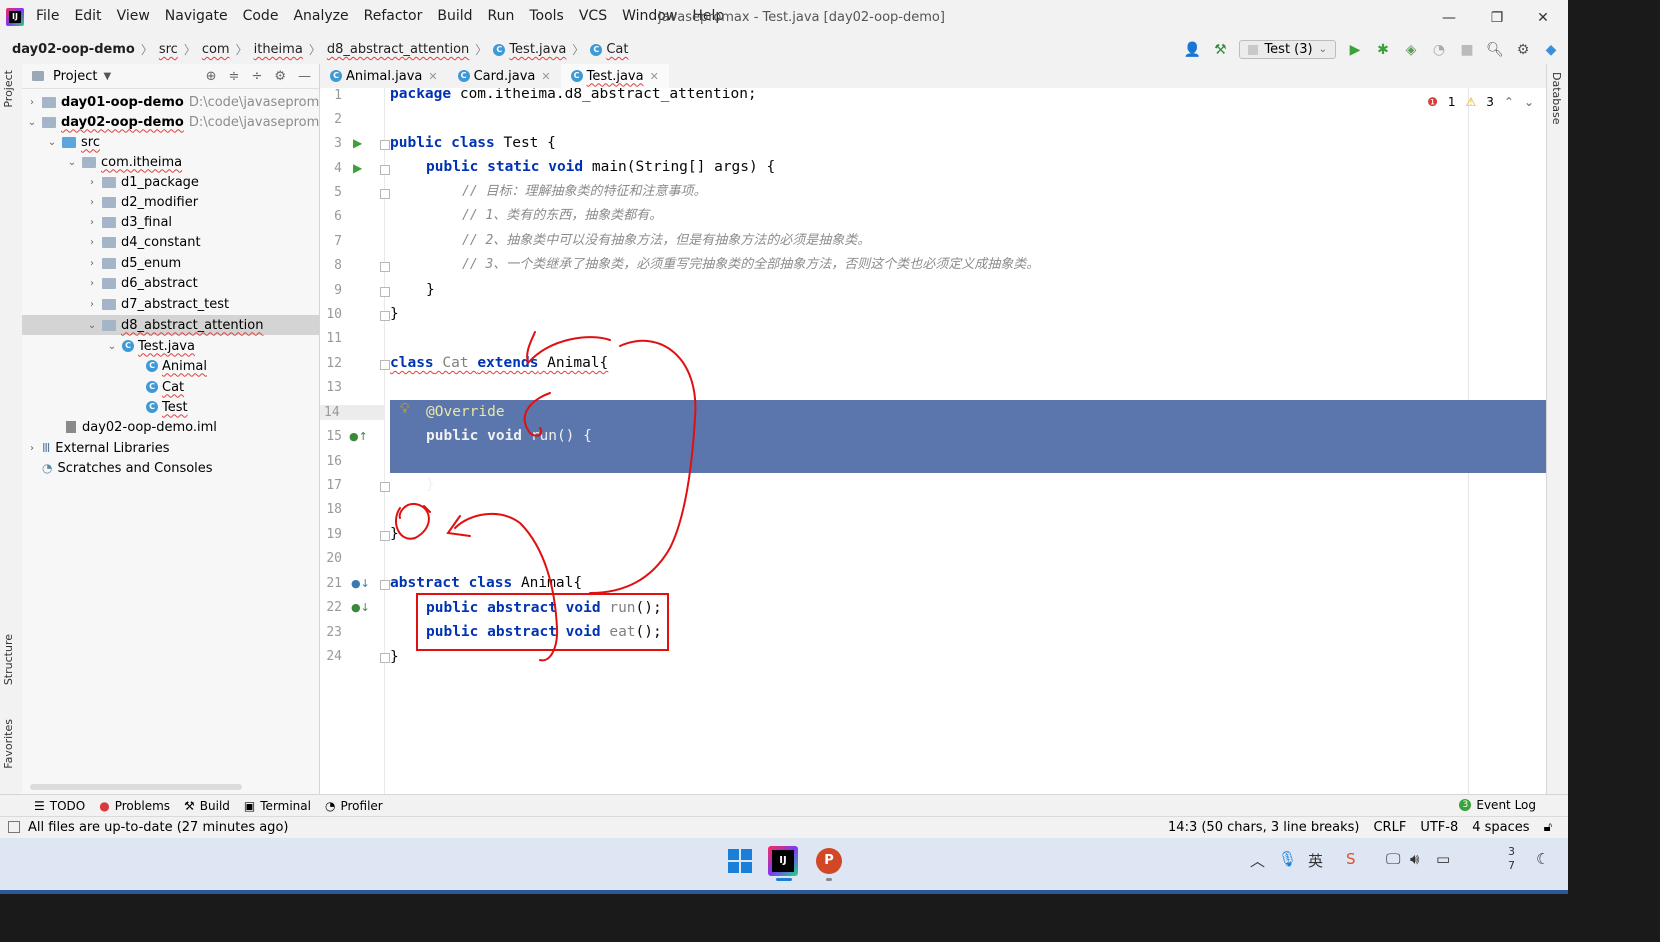 The height and width of the screenshot is (942, 1660). What do you see at coordinates (593, 16) in the screenshot?
I see `menu-vcs: VCS` at bounding box center [593, 16].